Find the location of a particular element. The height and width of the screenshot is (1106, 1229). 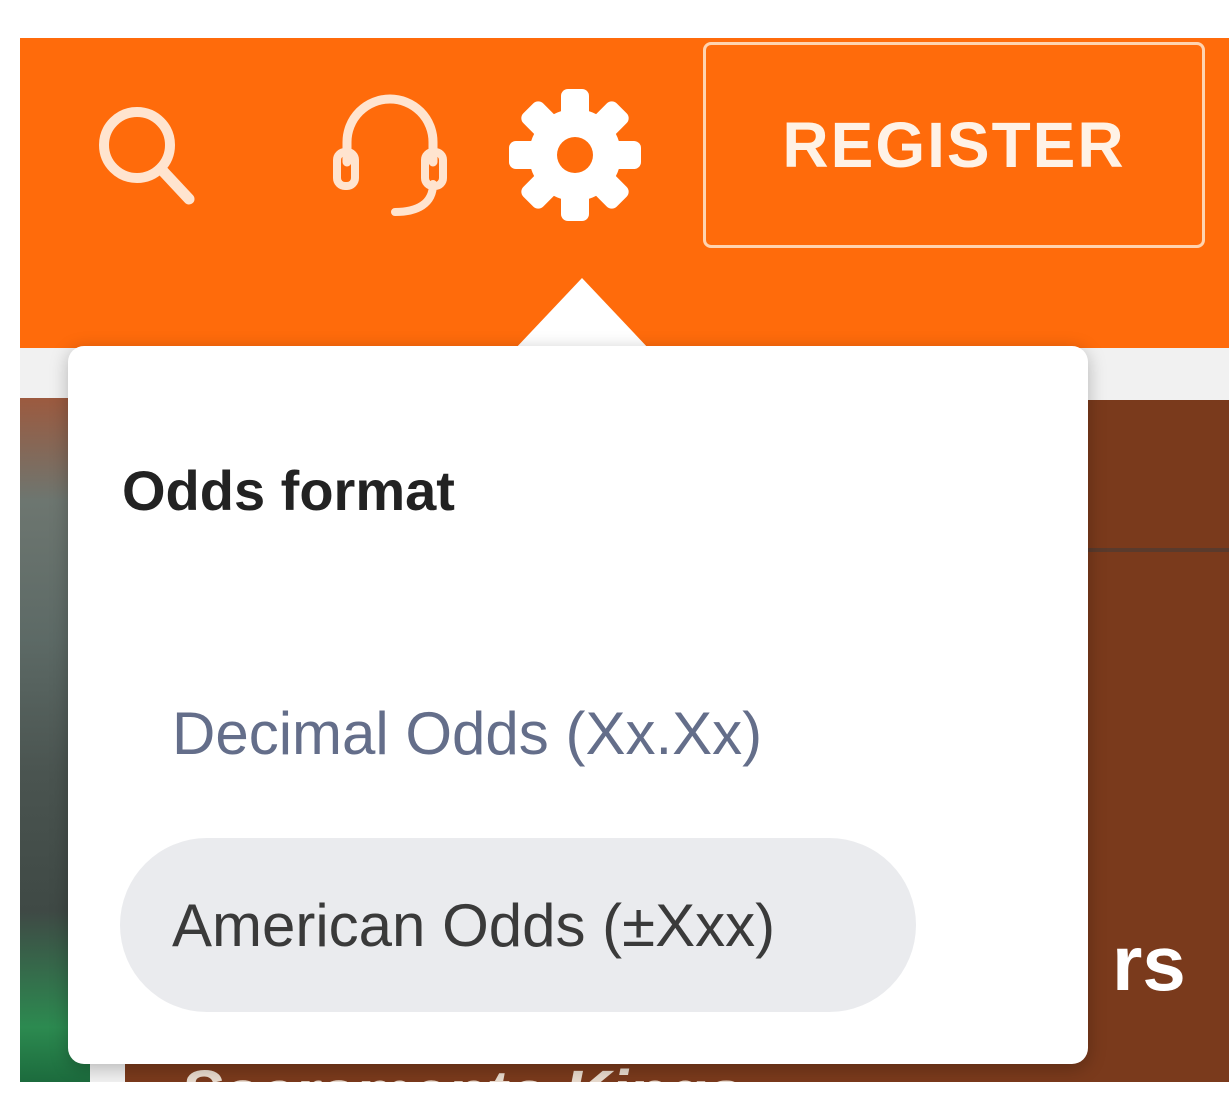

option-label: American Odds (±Xxx) is located at coordinates (474, 925).